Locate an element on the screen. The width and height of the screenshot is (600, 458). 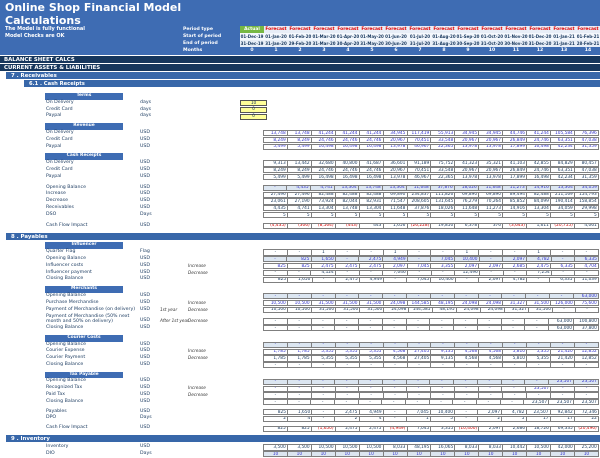
period-end-cell: 30-Apr-20 is located at coordinates (348, 43).